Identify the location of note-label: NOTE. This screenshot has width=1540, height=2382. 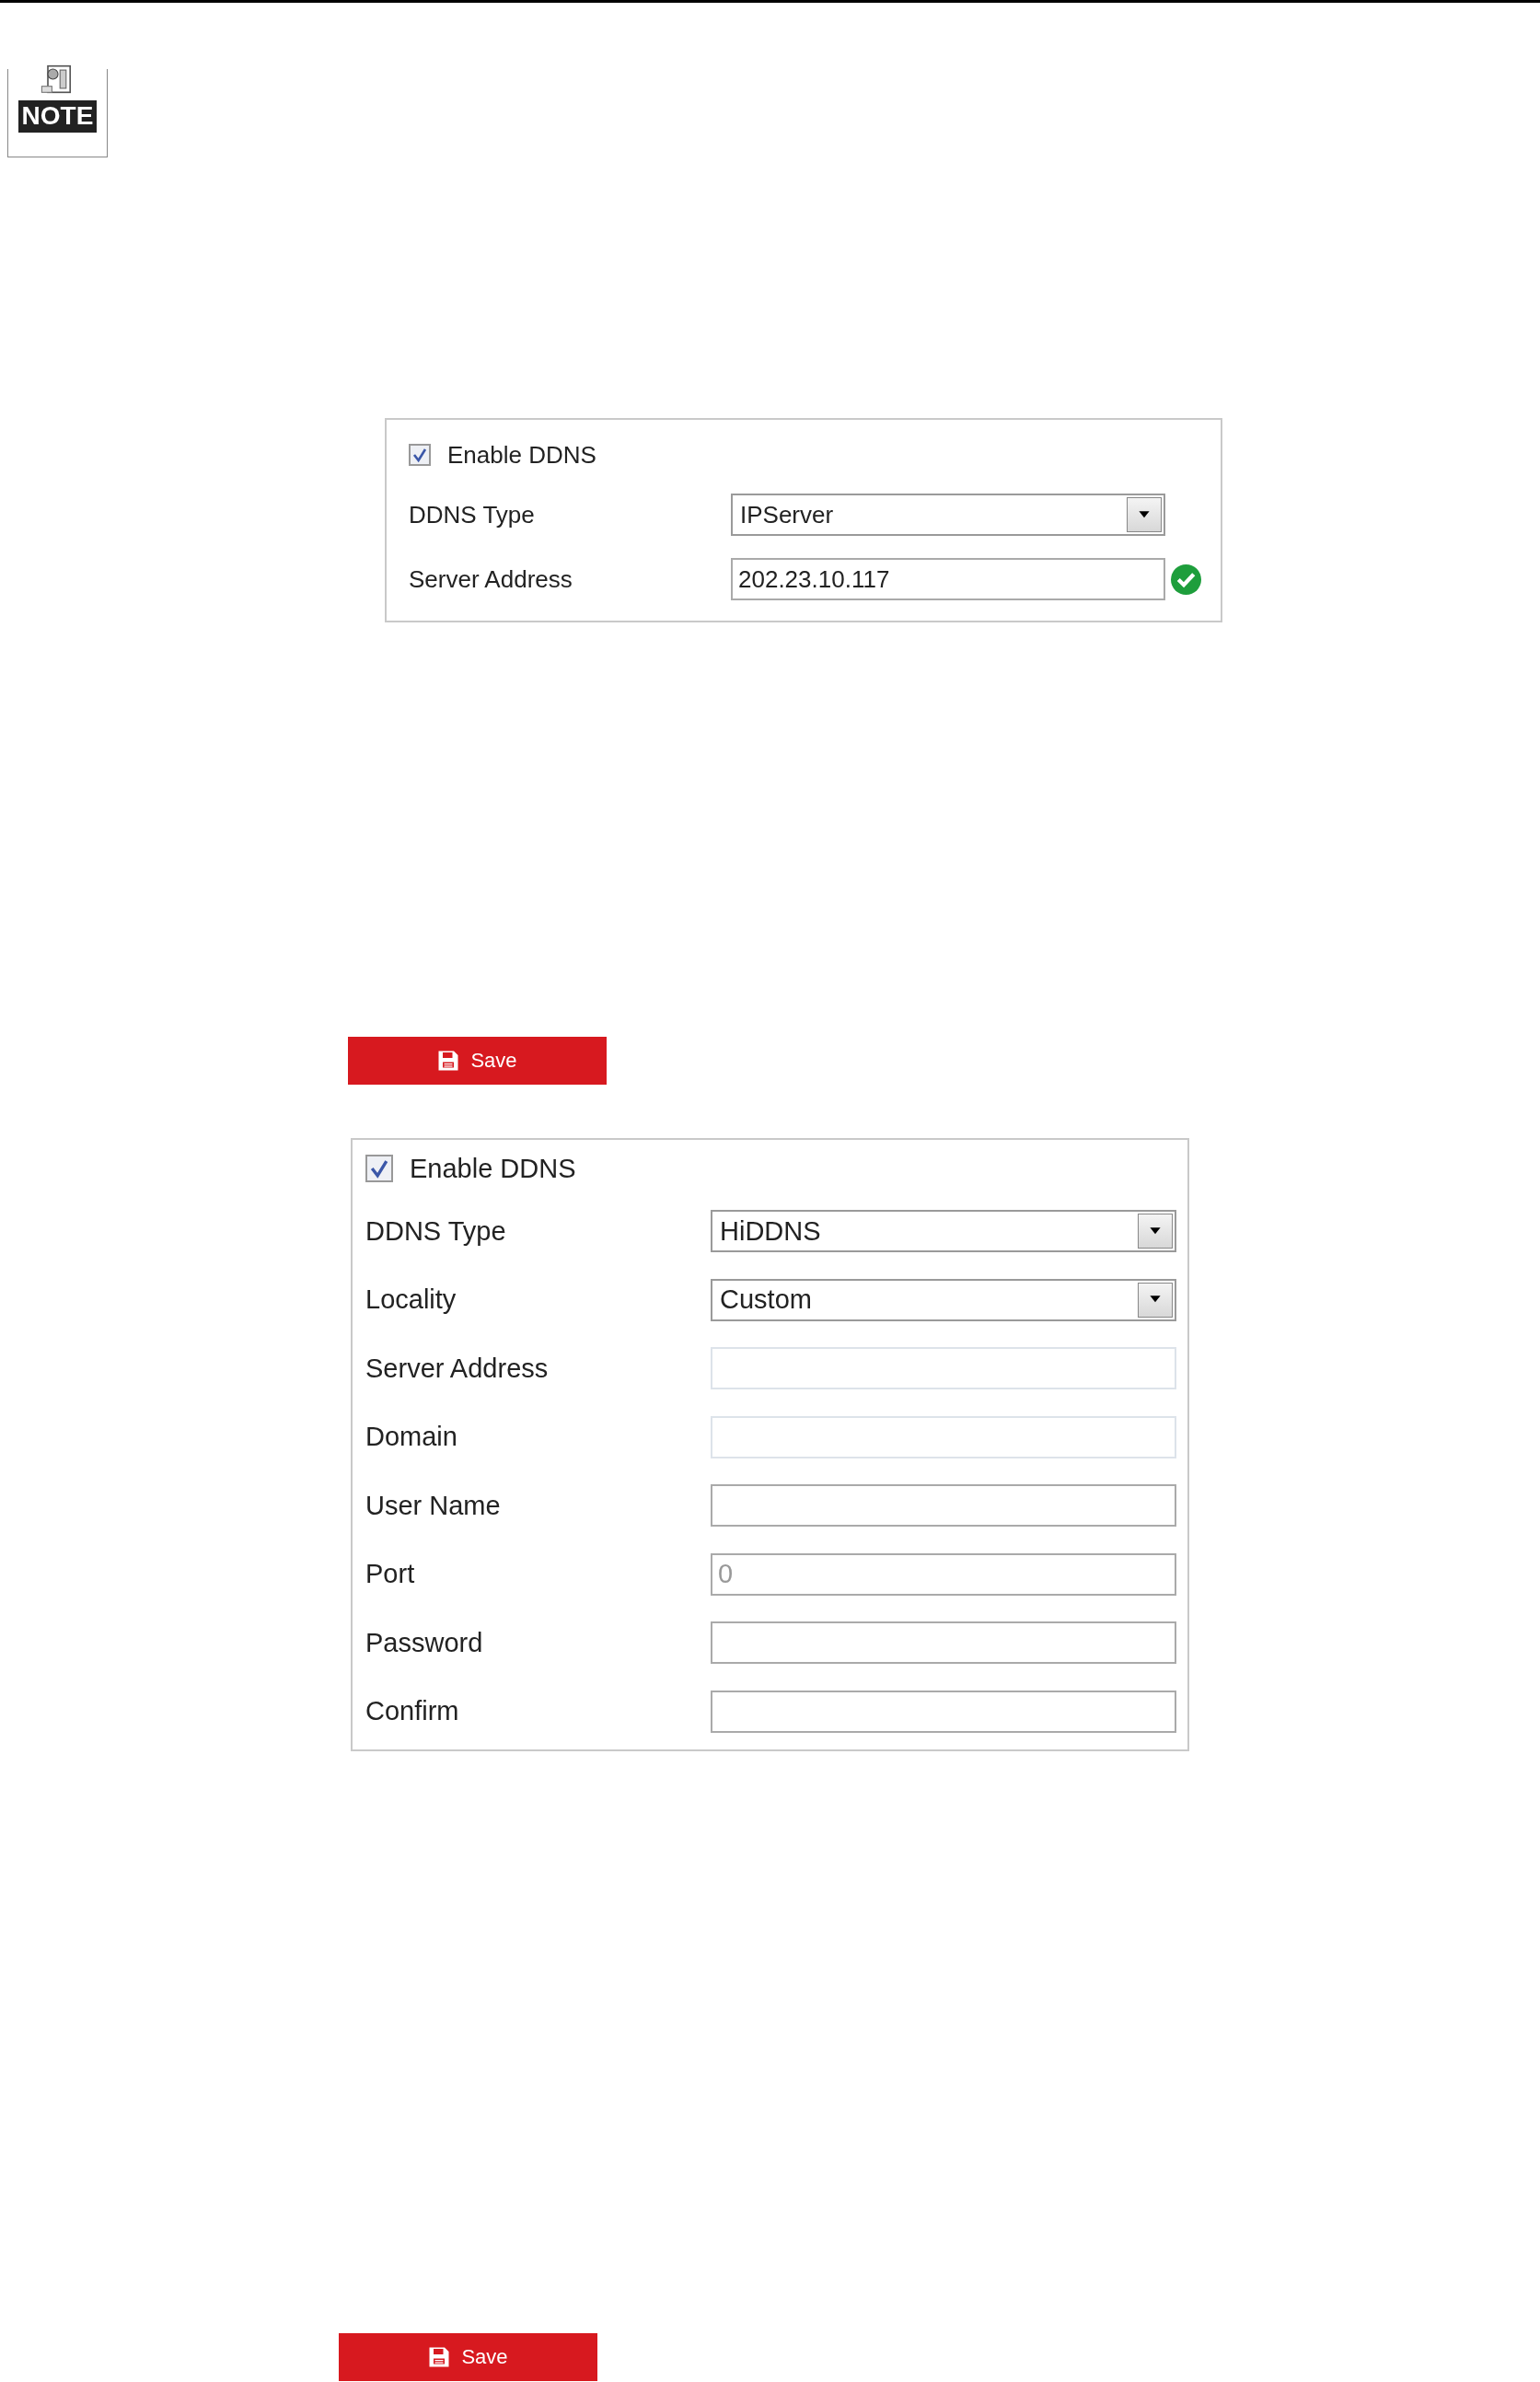
(57, 116).